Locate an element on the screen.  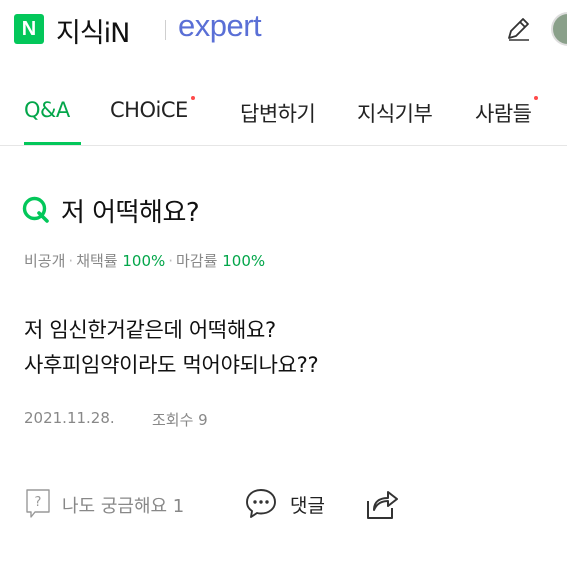
app-header: N 지식iN expert is located at coordinates (283, 31).